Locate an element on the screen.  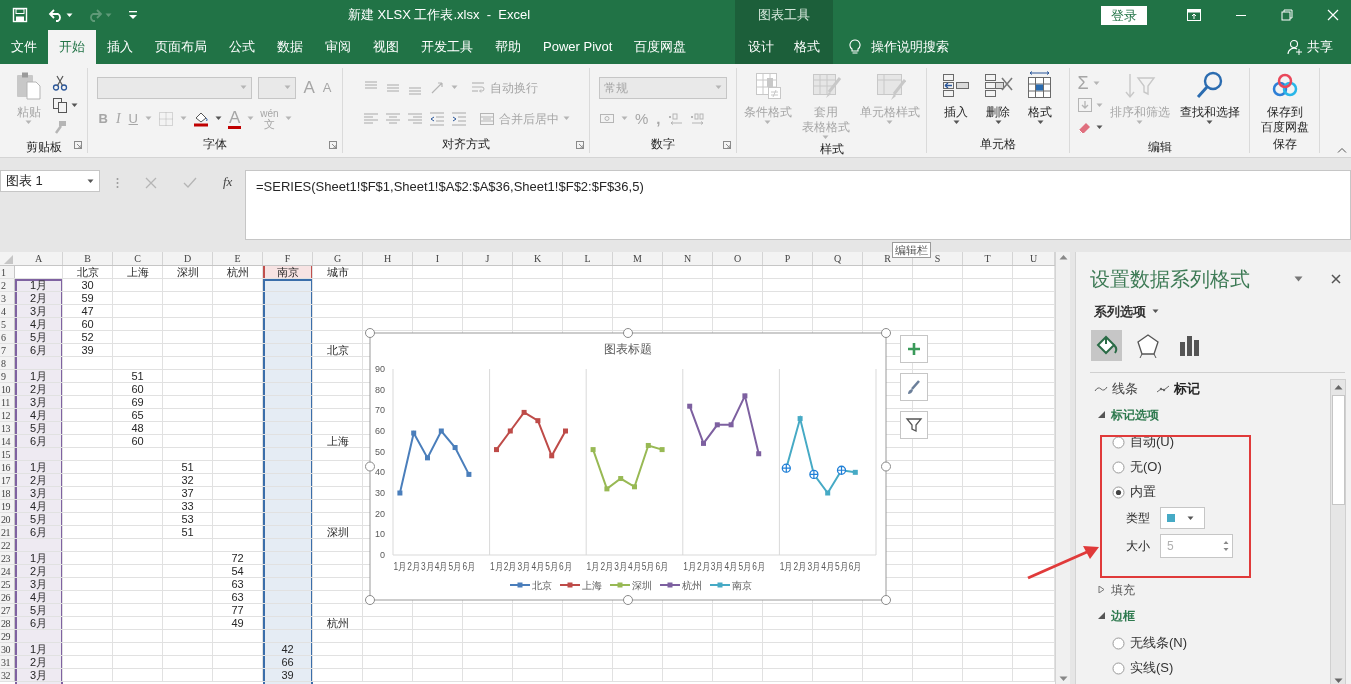
marker-type-dropdown is located at coordinates (1182, 518).